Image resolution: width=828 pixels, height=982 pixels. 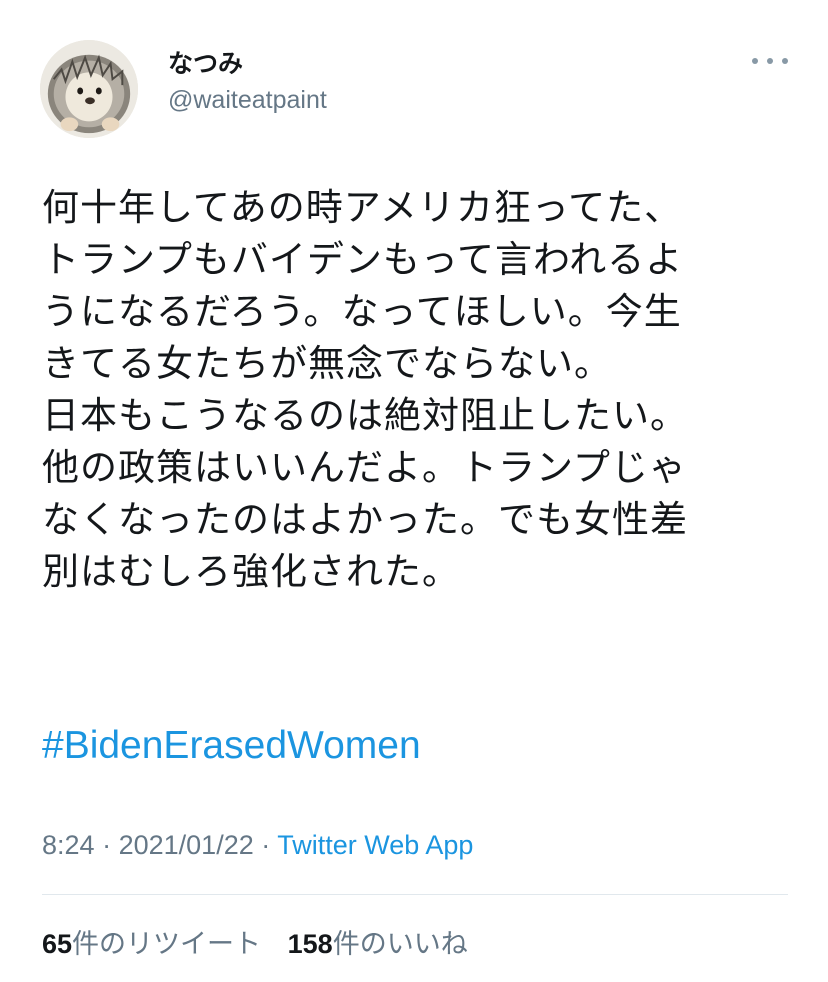 I want to click on retweet-label: 件のリツイート, so click(x=167, y=944).